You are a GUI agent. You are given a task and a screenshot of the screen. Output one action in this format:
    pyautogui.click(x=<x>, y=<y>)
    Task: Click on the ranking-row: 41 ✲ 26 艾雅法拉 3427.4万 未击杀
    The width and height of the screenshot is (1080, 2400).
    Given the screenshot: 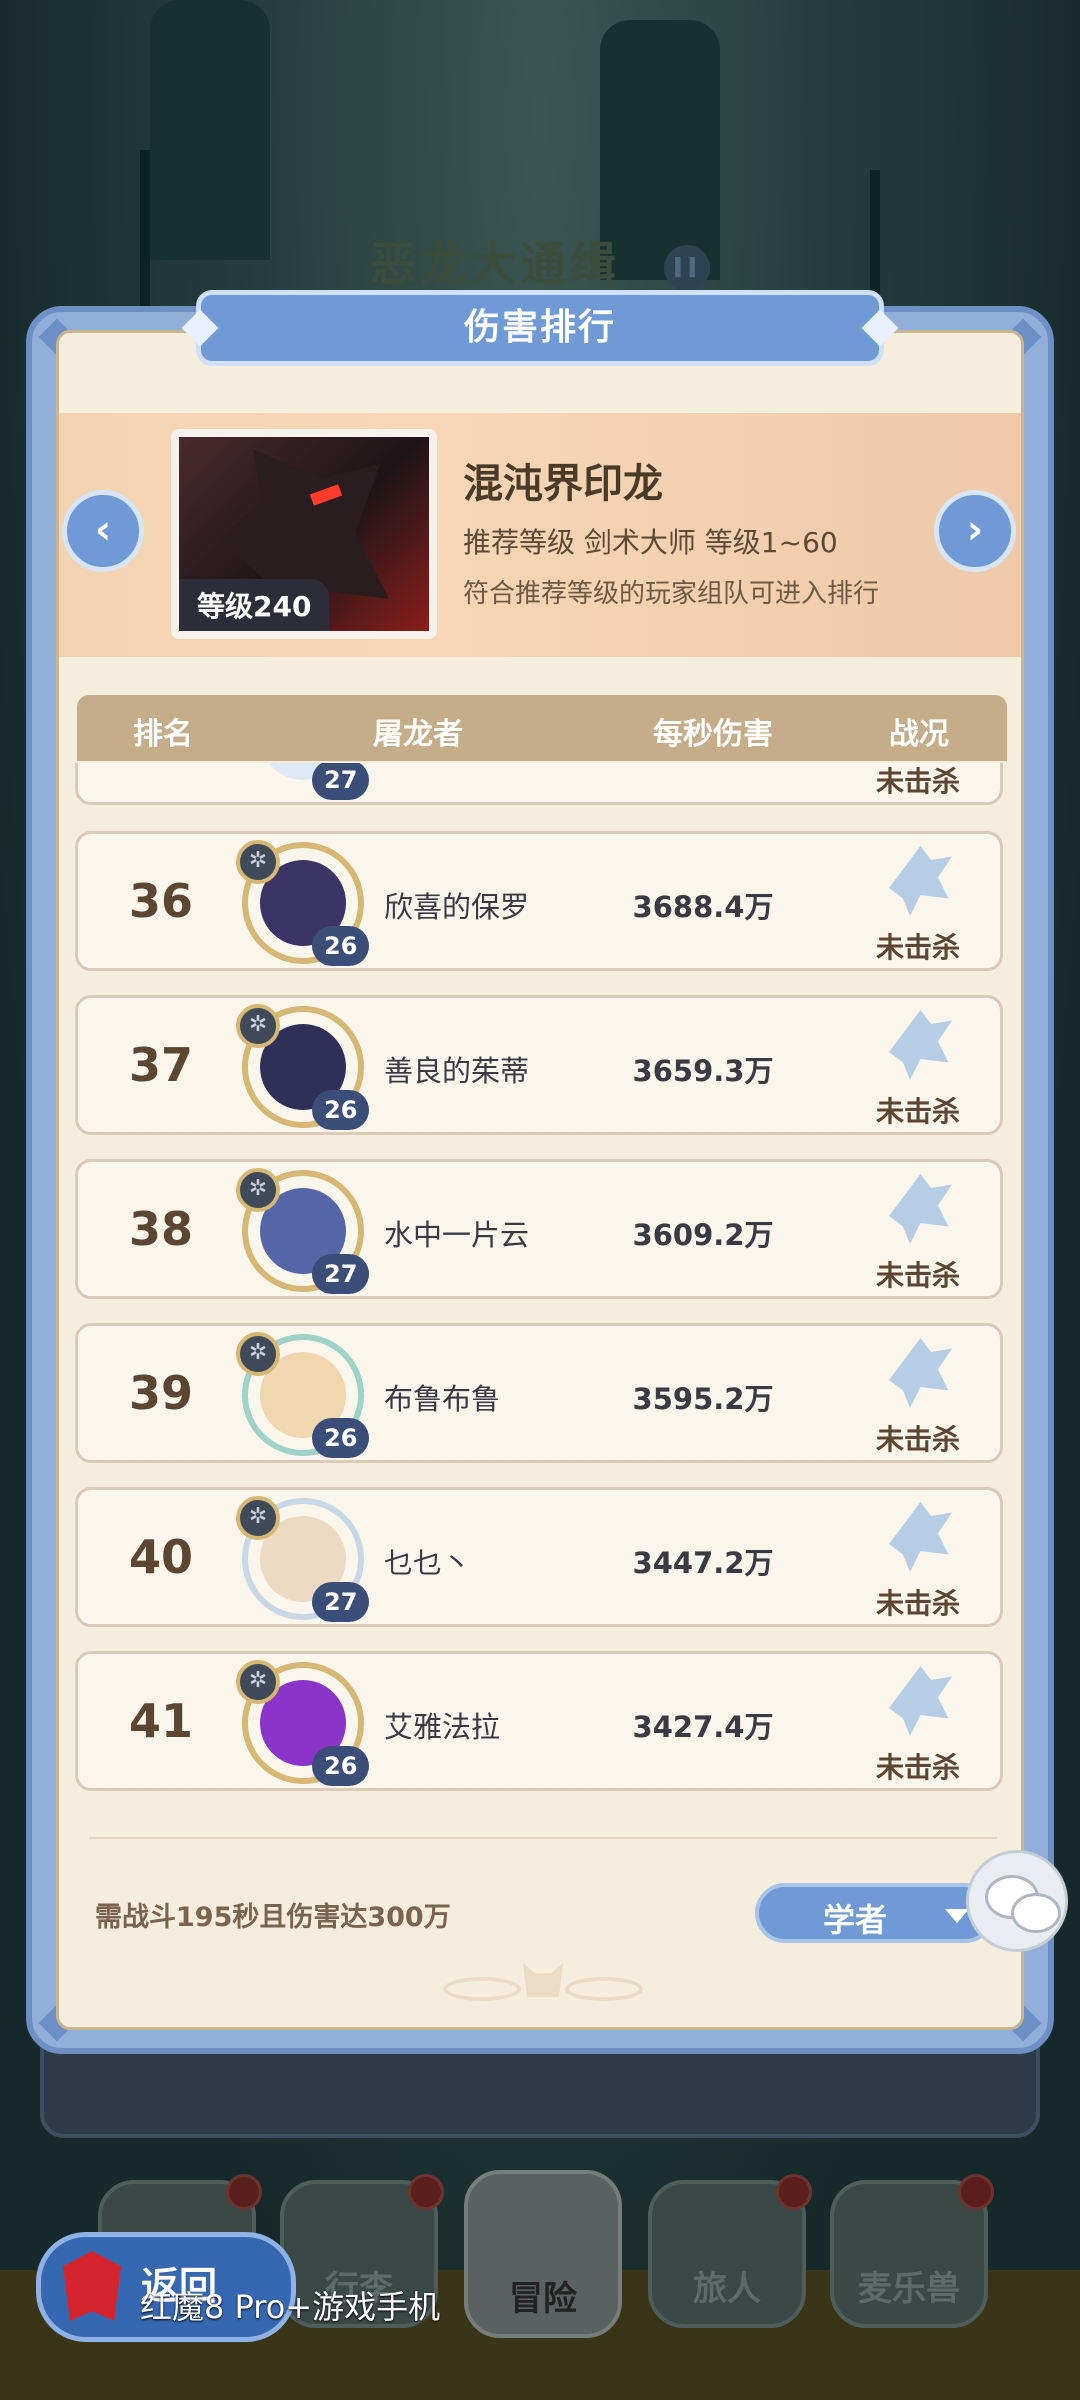 What is the action you would take?
    pyautogui.click(x=539, y=1721)
    